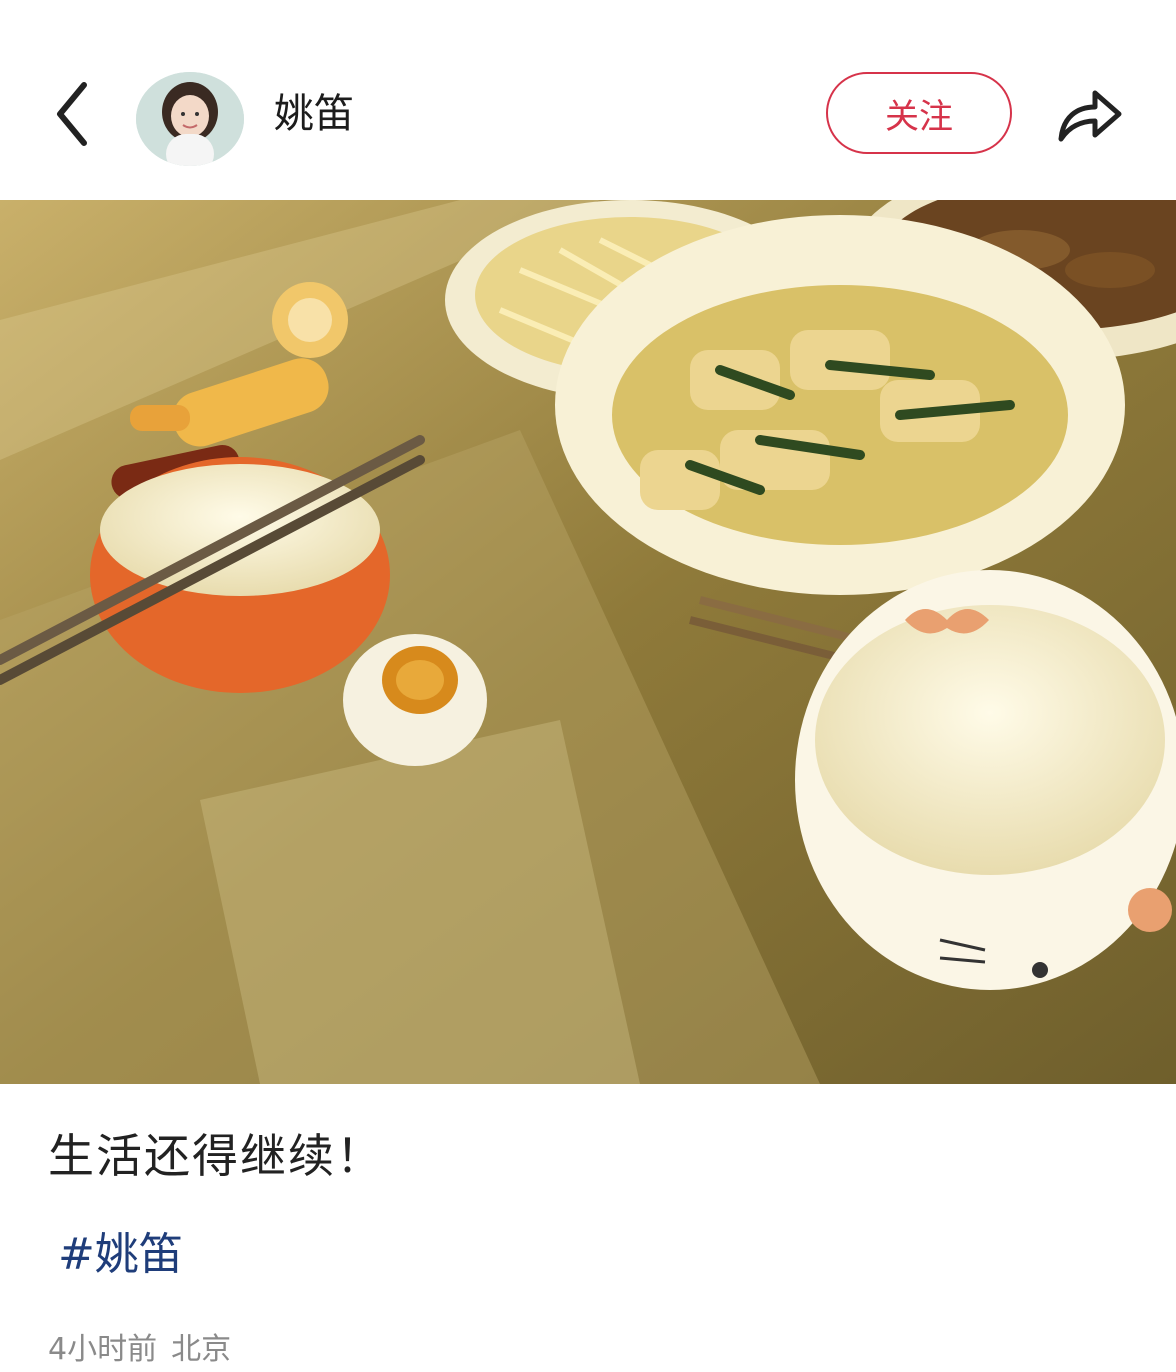  I want to click on back-button, so click(72, 114).